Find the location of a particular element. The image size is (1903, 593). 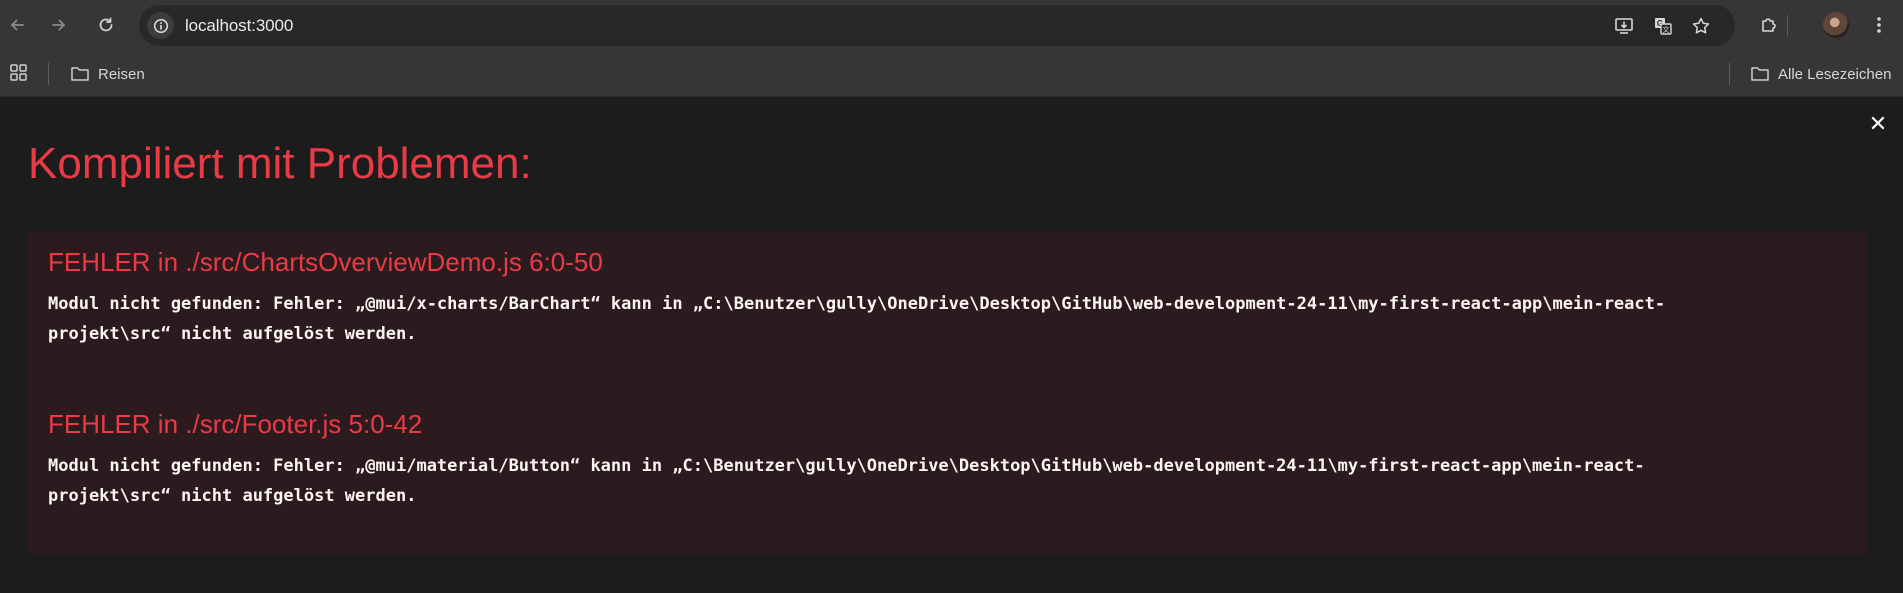

bookmark-star-button is located at coordinates (1701, 26).